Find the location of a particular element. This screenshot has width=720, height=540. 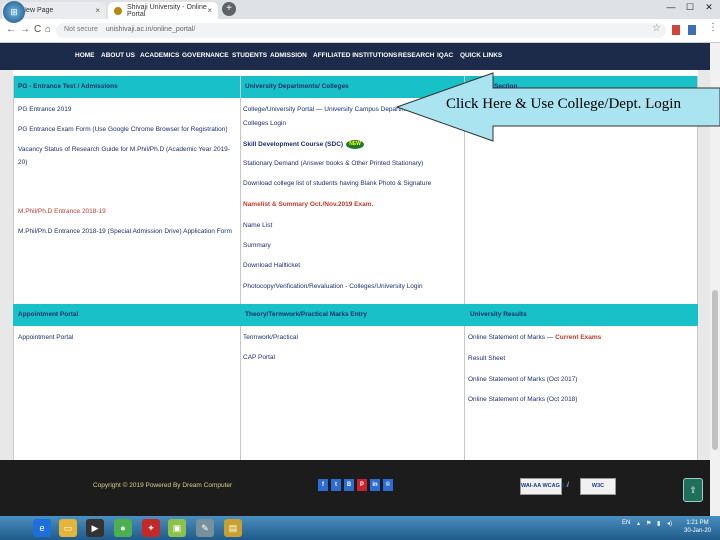

bookmark-star-icon: ☆ is located at coordinates (656, 28).